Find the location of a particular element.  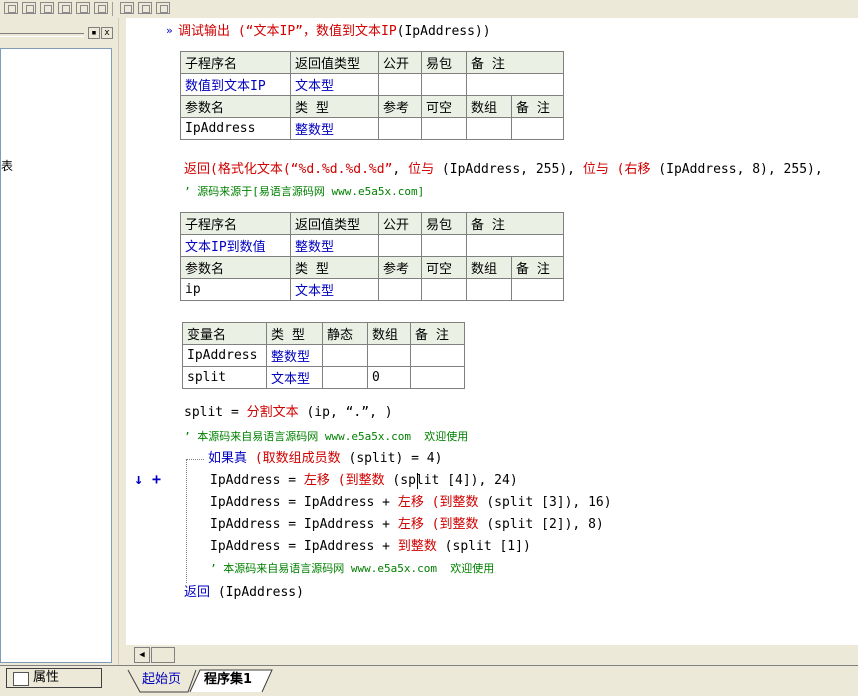

param-type-cell: 整数型 is located at coordinates (334, 128).